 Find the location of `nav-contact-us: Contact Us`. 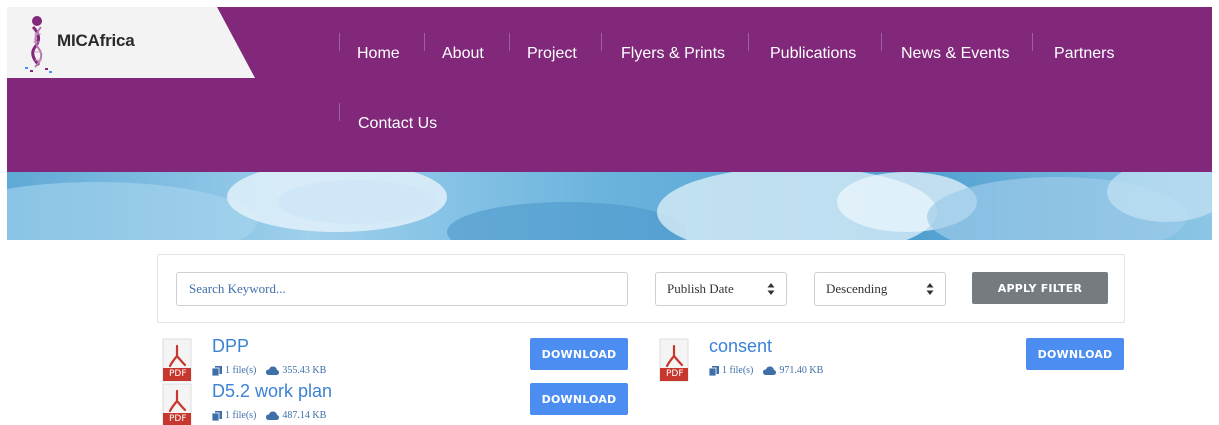

nav-contact-us: Contact Us is located at coordinates (397, 124).